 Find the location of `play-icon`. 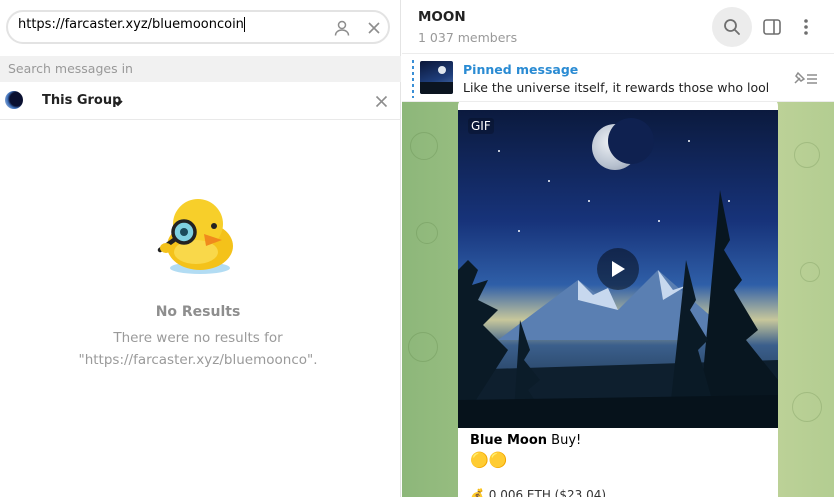

play-icon is located at coordinates (618, 269).